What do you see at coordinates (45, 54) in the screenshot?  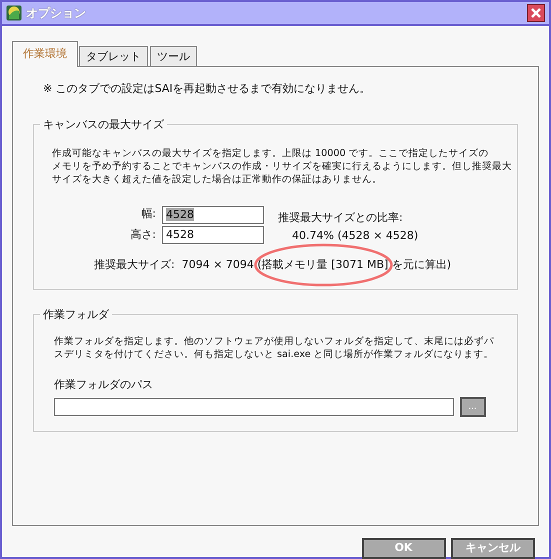 I see `tab: 作業環境` at bounding box center [45, 54].